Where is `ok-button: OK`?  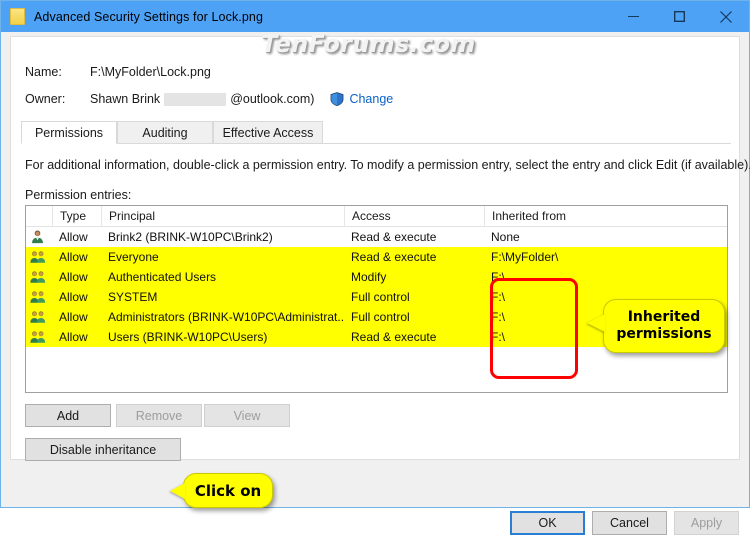 ok-button: OK is located at coordinates (547, 523).